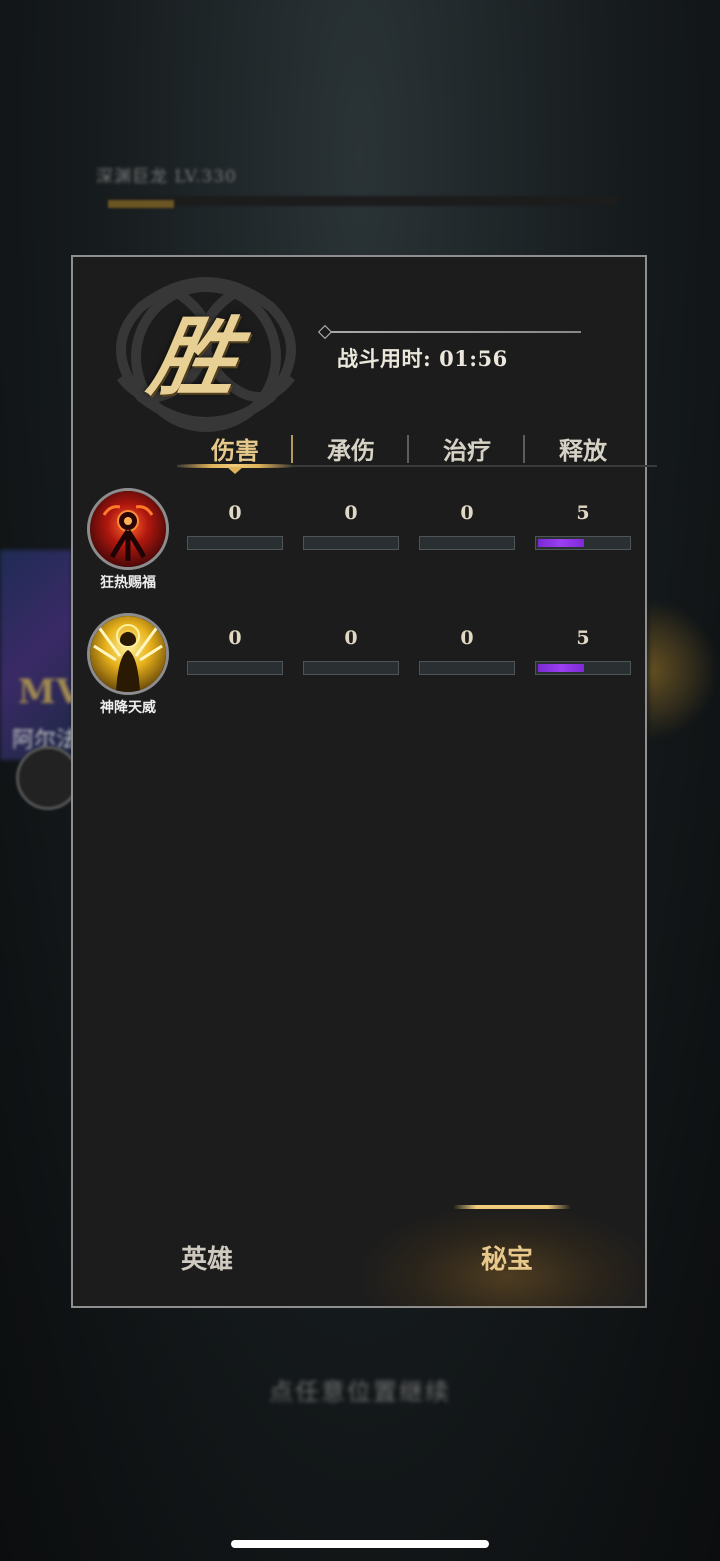  I want to click on treasure-name: 狂热赐福, so click(128, 583).